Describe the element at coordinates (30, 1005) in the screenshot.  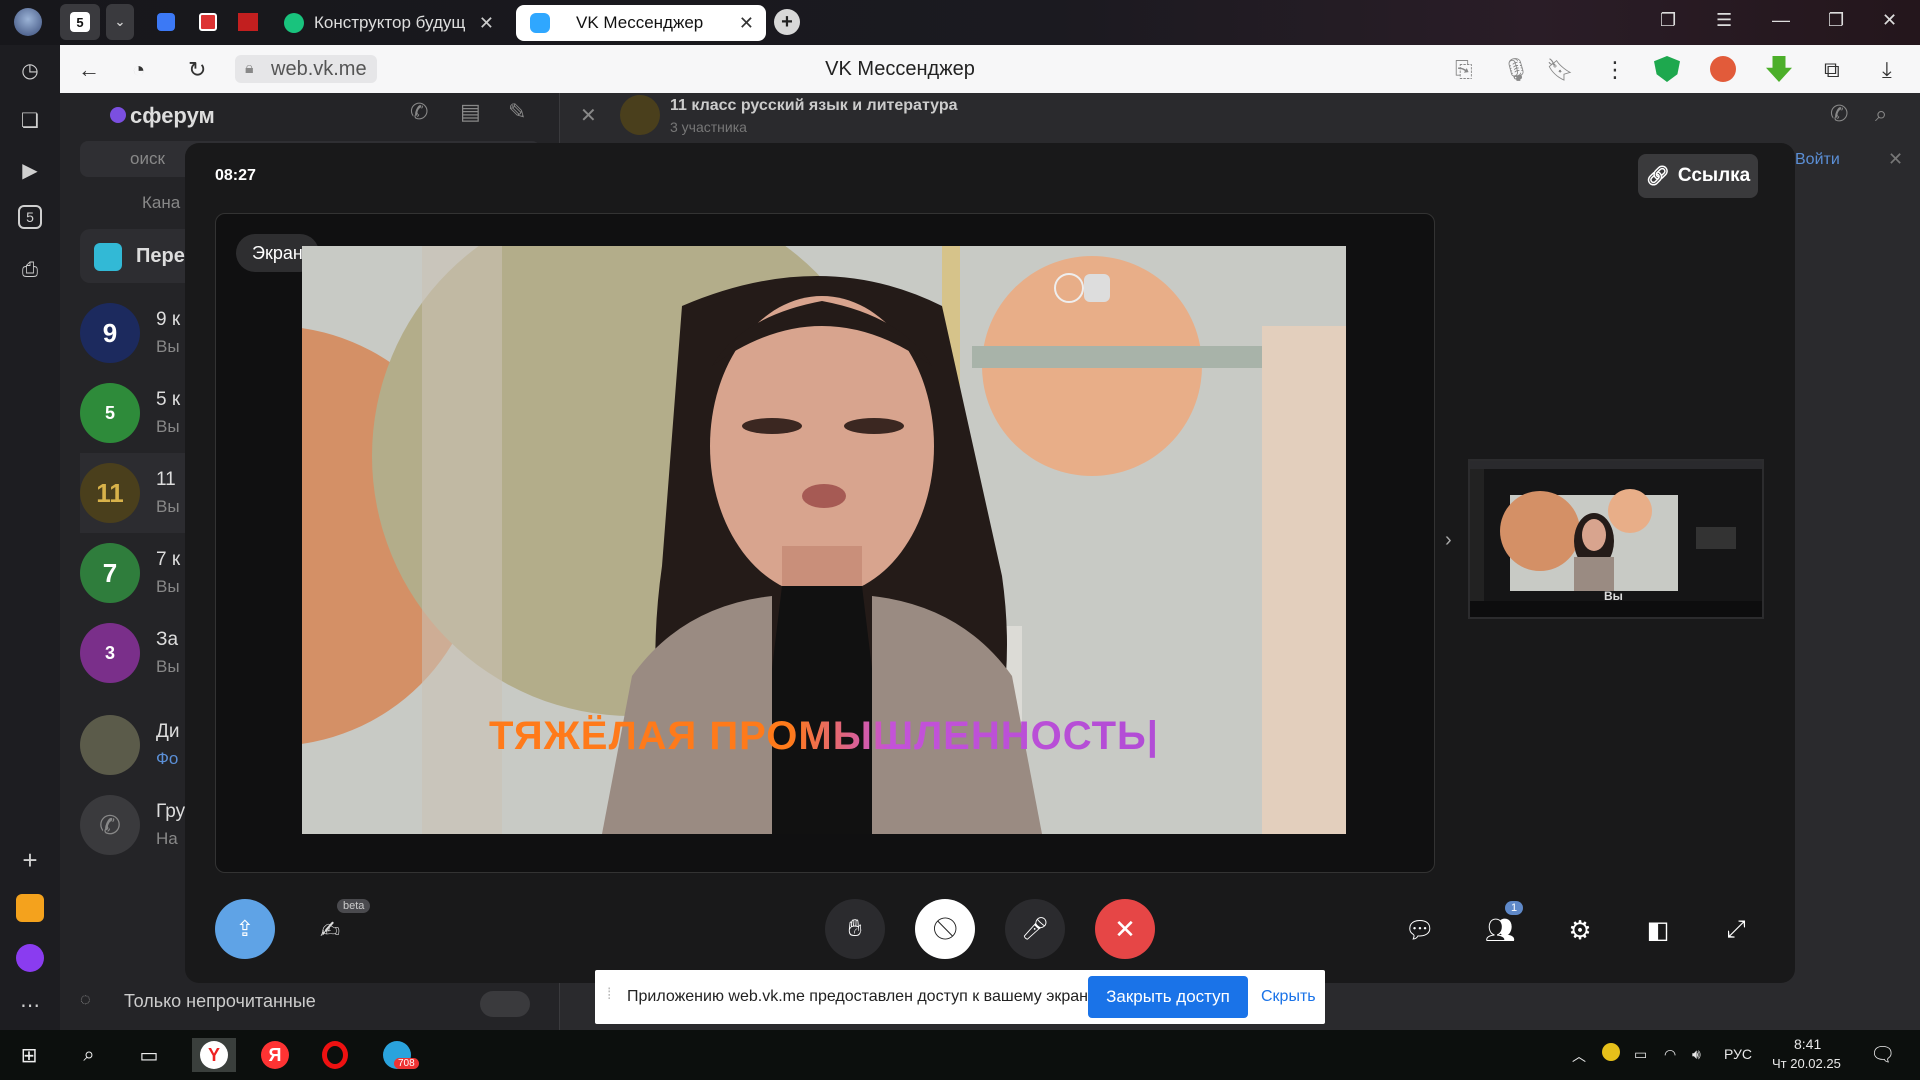
I see `more-icon: ⋯` at that location.